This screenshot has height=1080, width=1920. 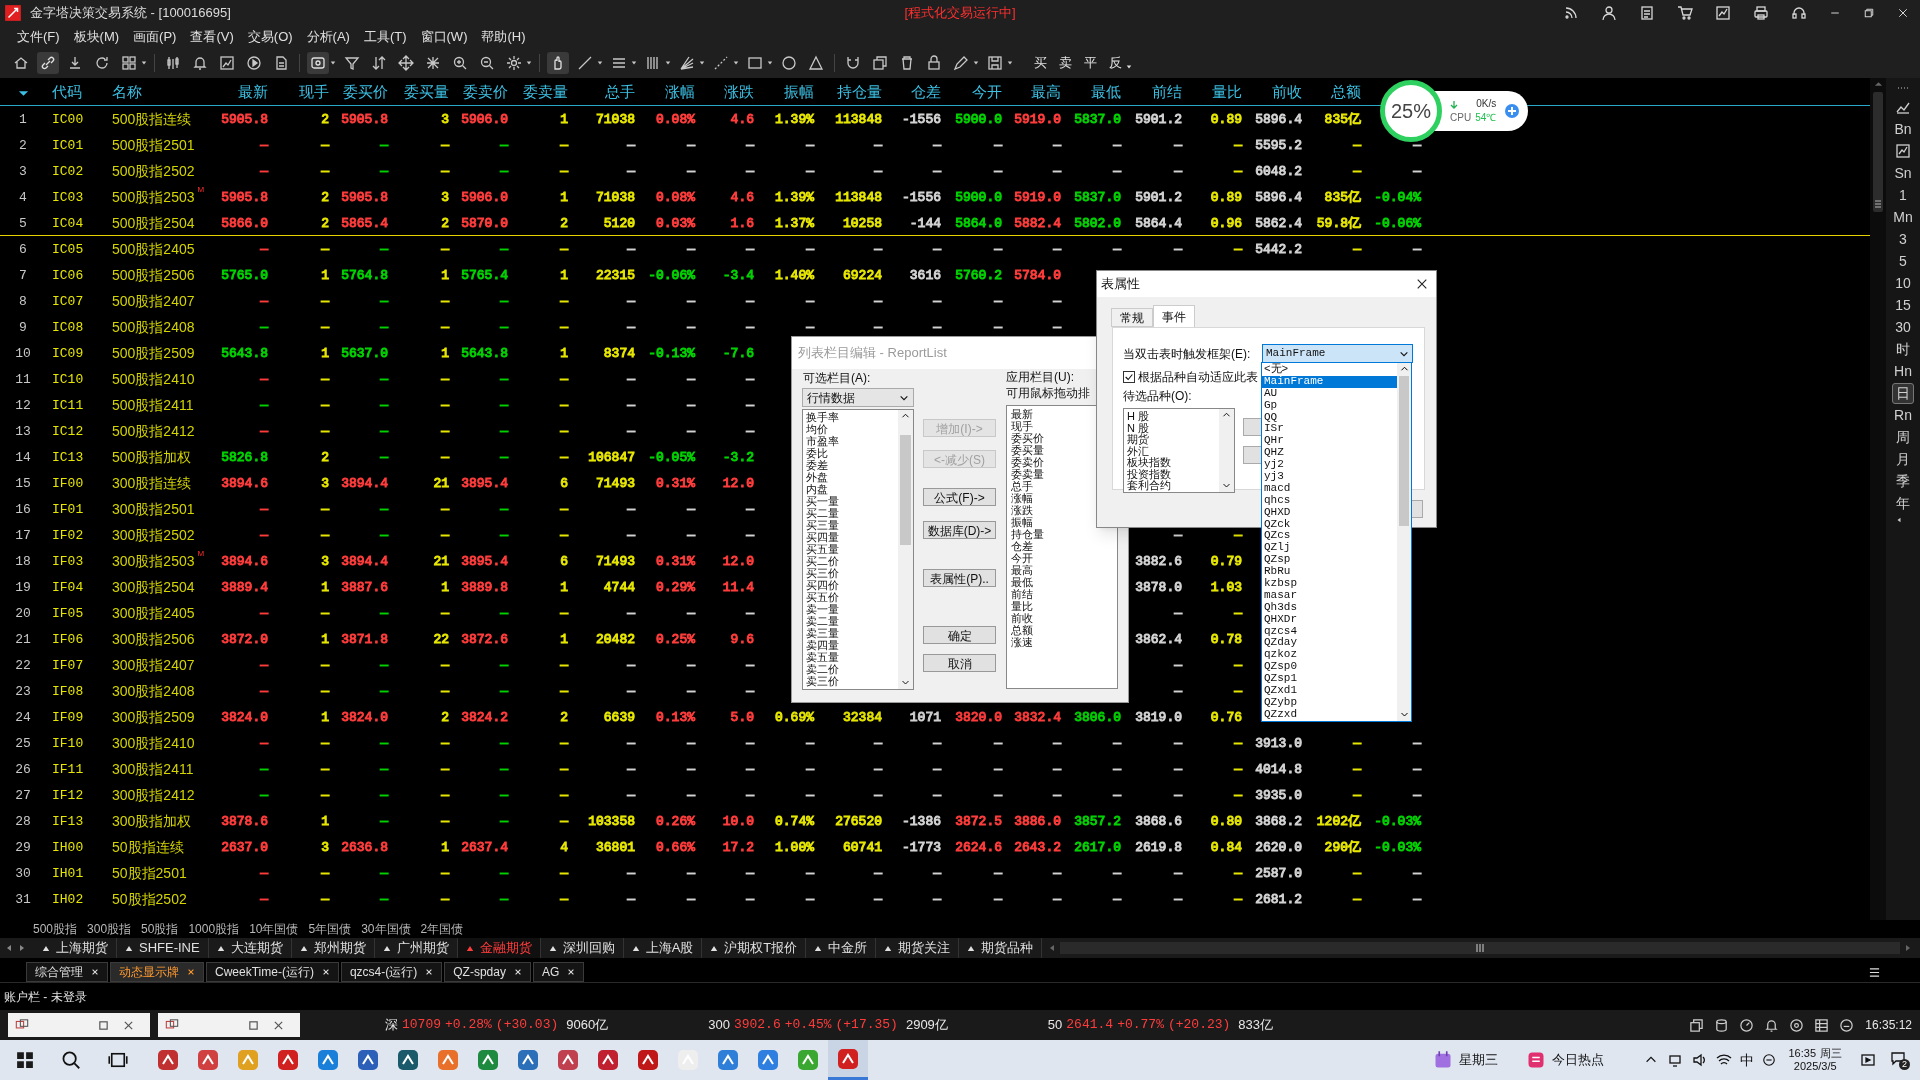 I want to click on dropdown-option: qhcs, so click(x=1329, y=500).